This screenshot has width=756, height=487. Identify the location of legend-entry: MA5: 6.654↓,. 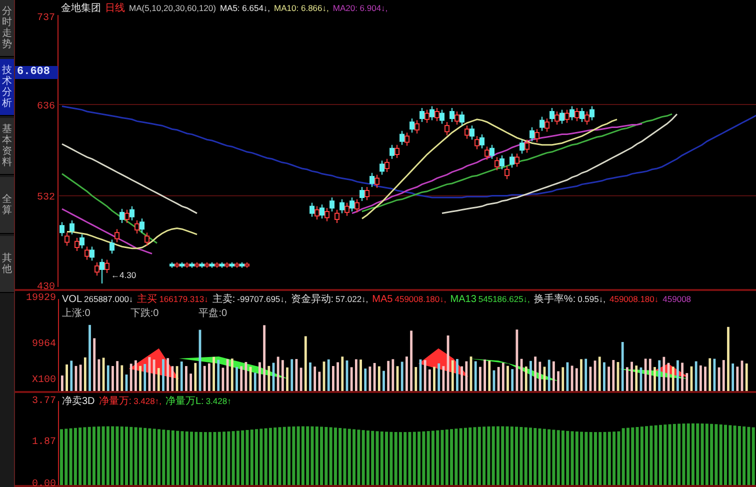
(245, 8).